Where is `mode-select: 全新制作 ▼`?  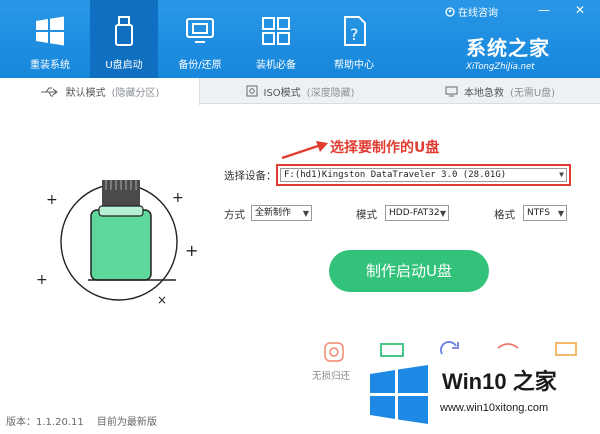
mode-select: 全新制作 ▼ is located at coordinates (281, 213).